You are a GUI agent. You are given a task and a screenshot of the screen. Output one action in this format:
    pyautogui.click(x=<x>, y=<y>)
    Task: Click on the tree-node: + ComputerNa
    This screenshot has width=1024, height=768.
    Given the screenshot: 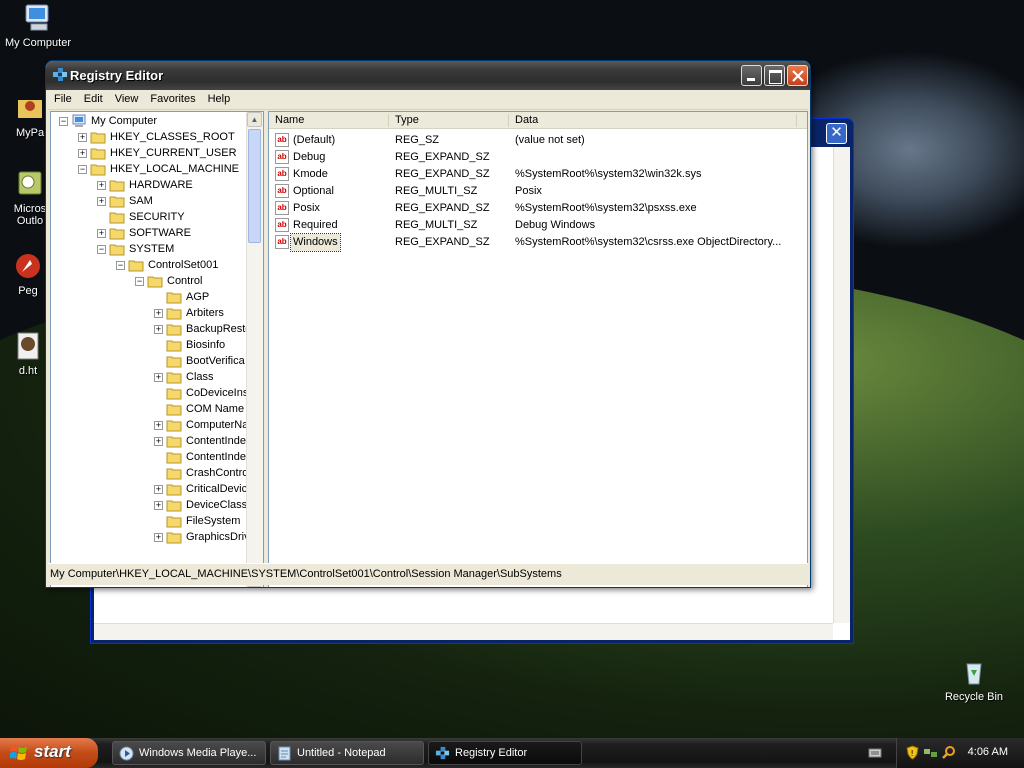 What is the action you would take?
    pyautogui.click(x=148, y=425)
    